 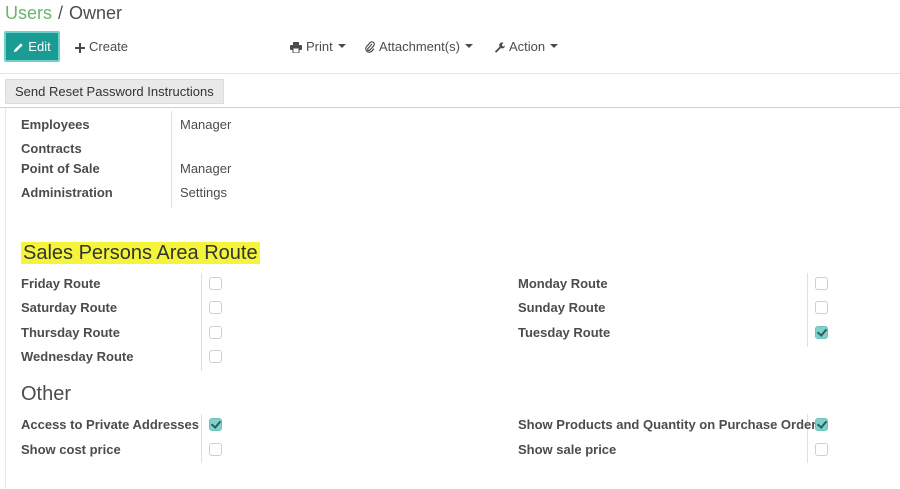 What do you see at coordinates (46, 394) in the screenshot?
I see `section-title-other: Other` at bounding box center [46, 394].